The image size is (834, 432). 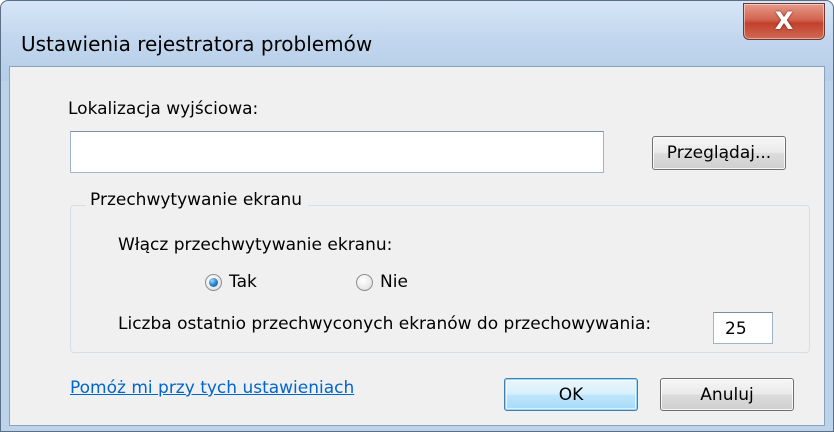 I want to click on help-link: Pomóż mi przy tych ustawieniach, so click(x=212, y=388).